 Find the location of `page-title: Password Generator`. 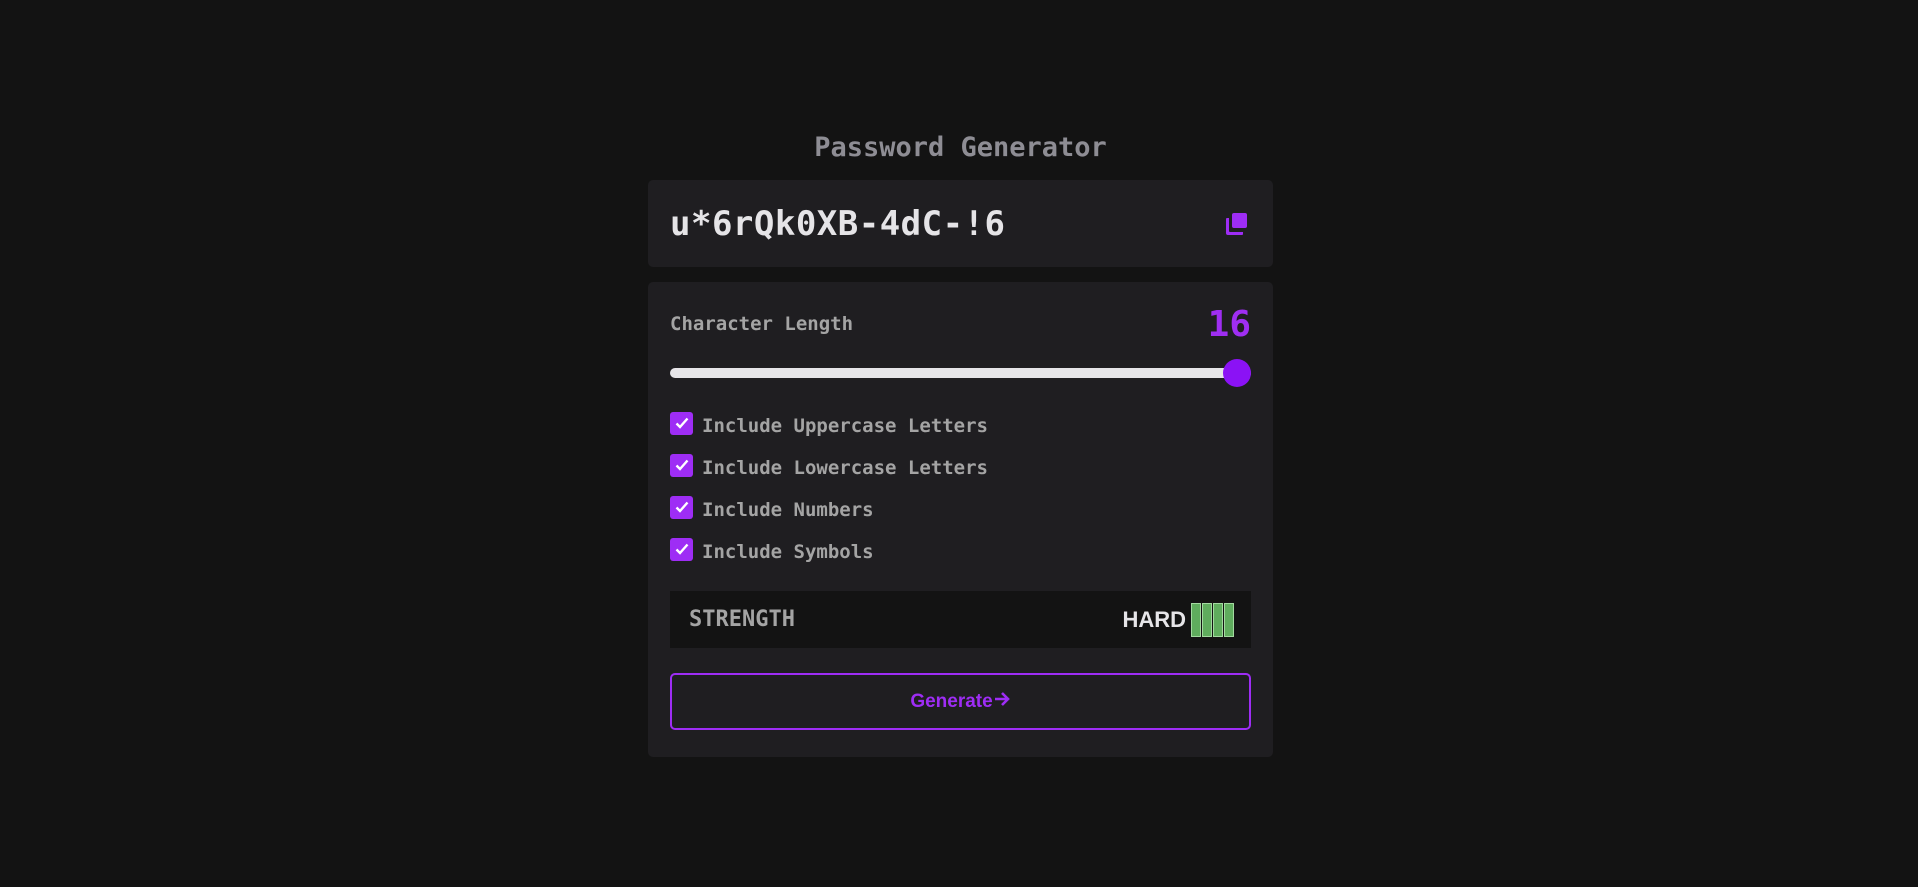

page-title: Password Generator is located at coordinates (960, 147).